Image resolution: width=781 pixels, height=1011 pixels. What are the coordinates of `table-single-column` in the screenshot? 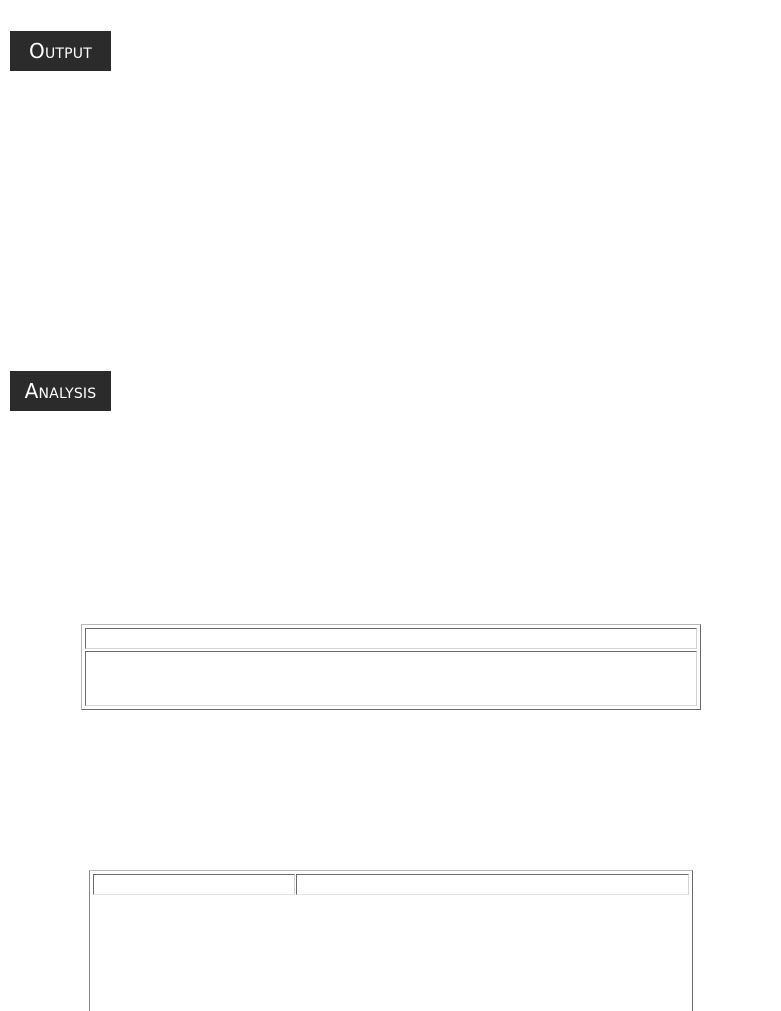 It's located at (391, 667).